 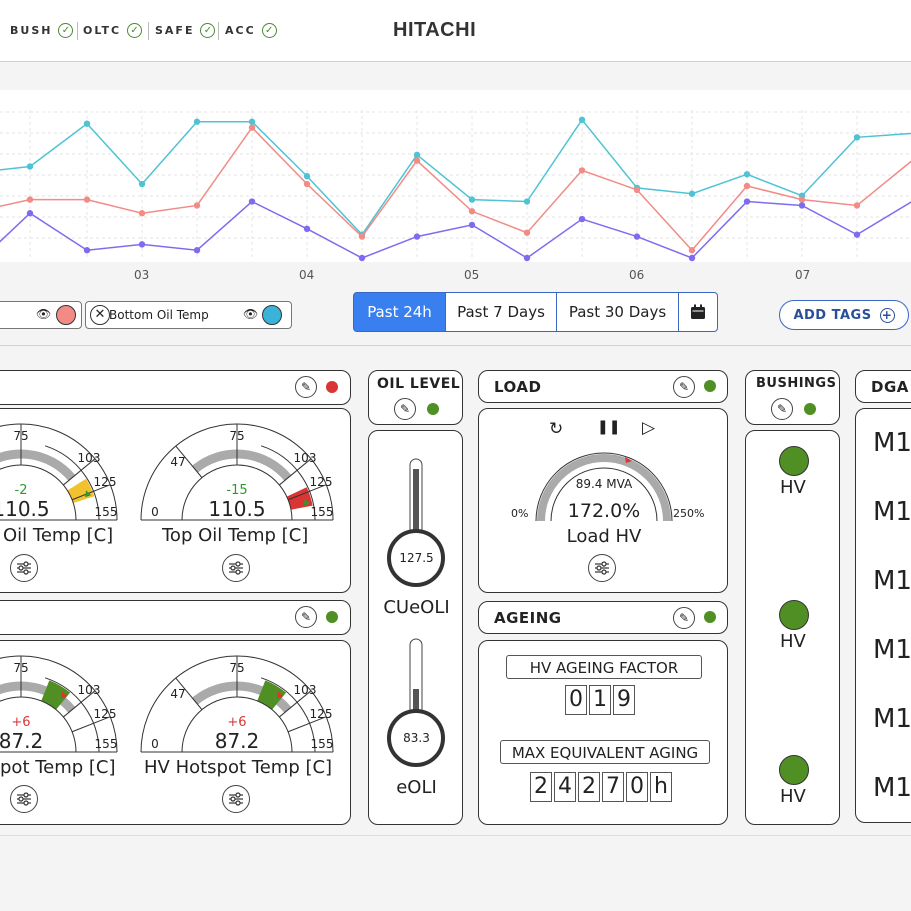 I want to click on replay-icon: ↻, so click(x=556, y=429).